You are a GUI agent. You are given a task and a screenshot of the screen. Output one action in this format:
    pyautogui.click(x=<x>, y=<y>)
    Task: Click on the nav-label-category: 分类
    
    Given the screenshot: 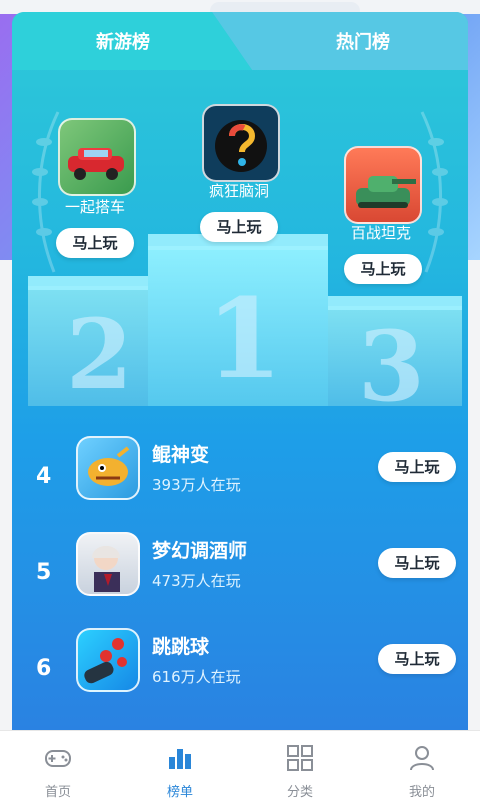 What is the action you would take?
    pyautogui.click(x=299, y=792)
    